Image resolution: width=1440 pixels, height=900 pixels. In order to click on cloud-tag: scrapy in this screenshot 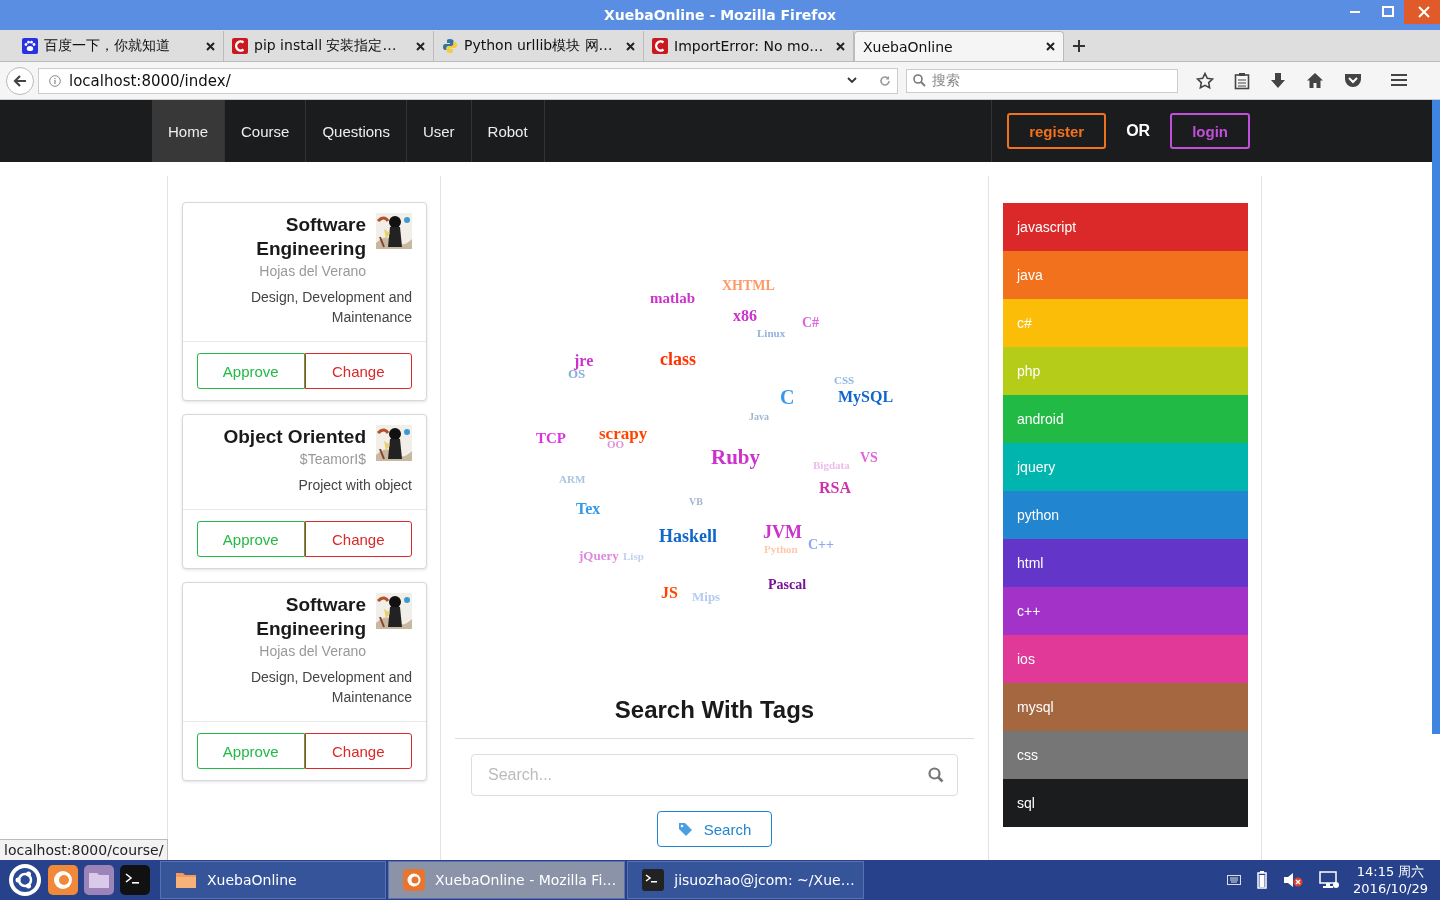, I will do `click(623, 433)`.